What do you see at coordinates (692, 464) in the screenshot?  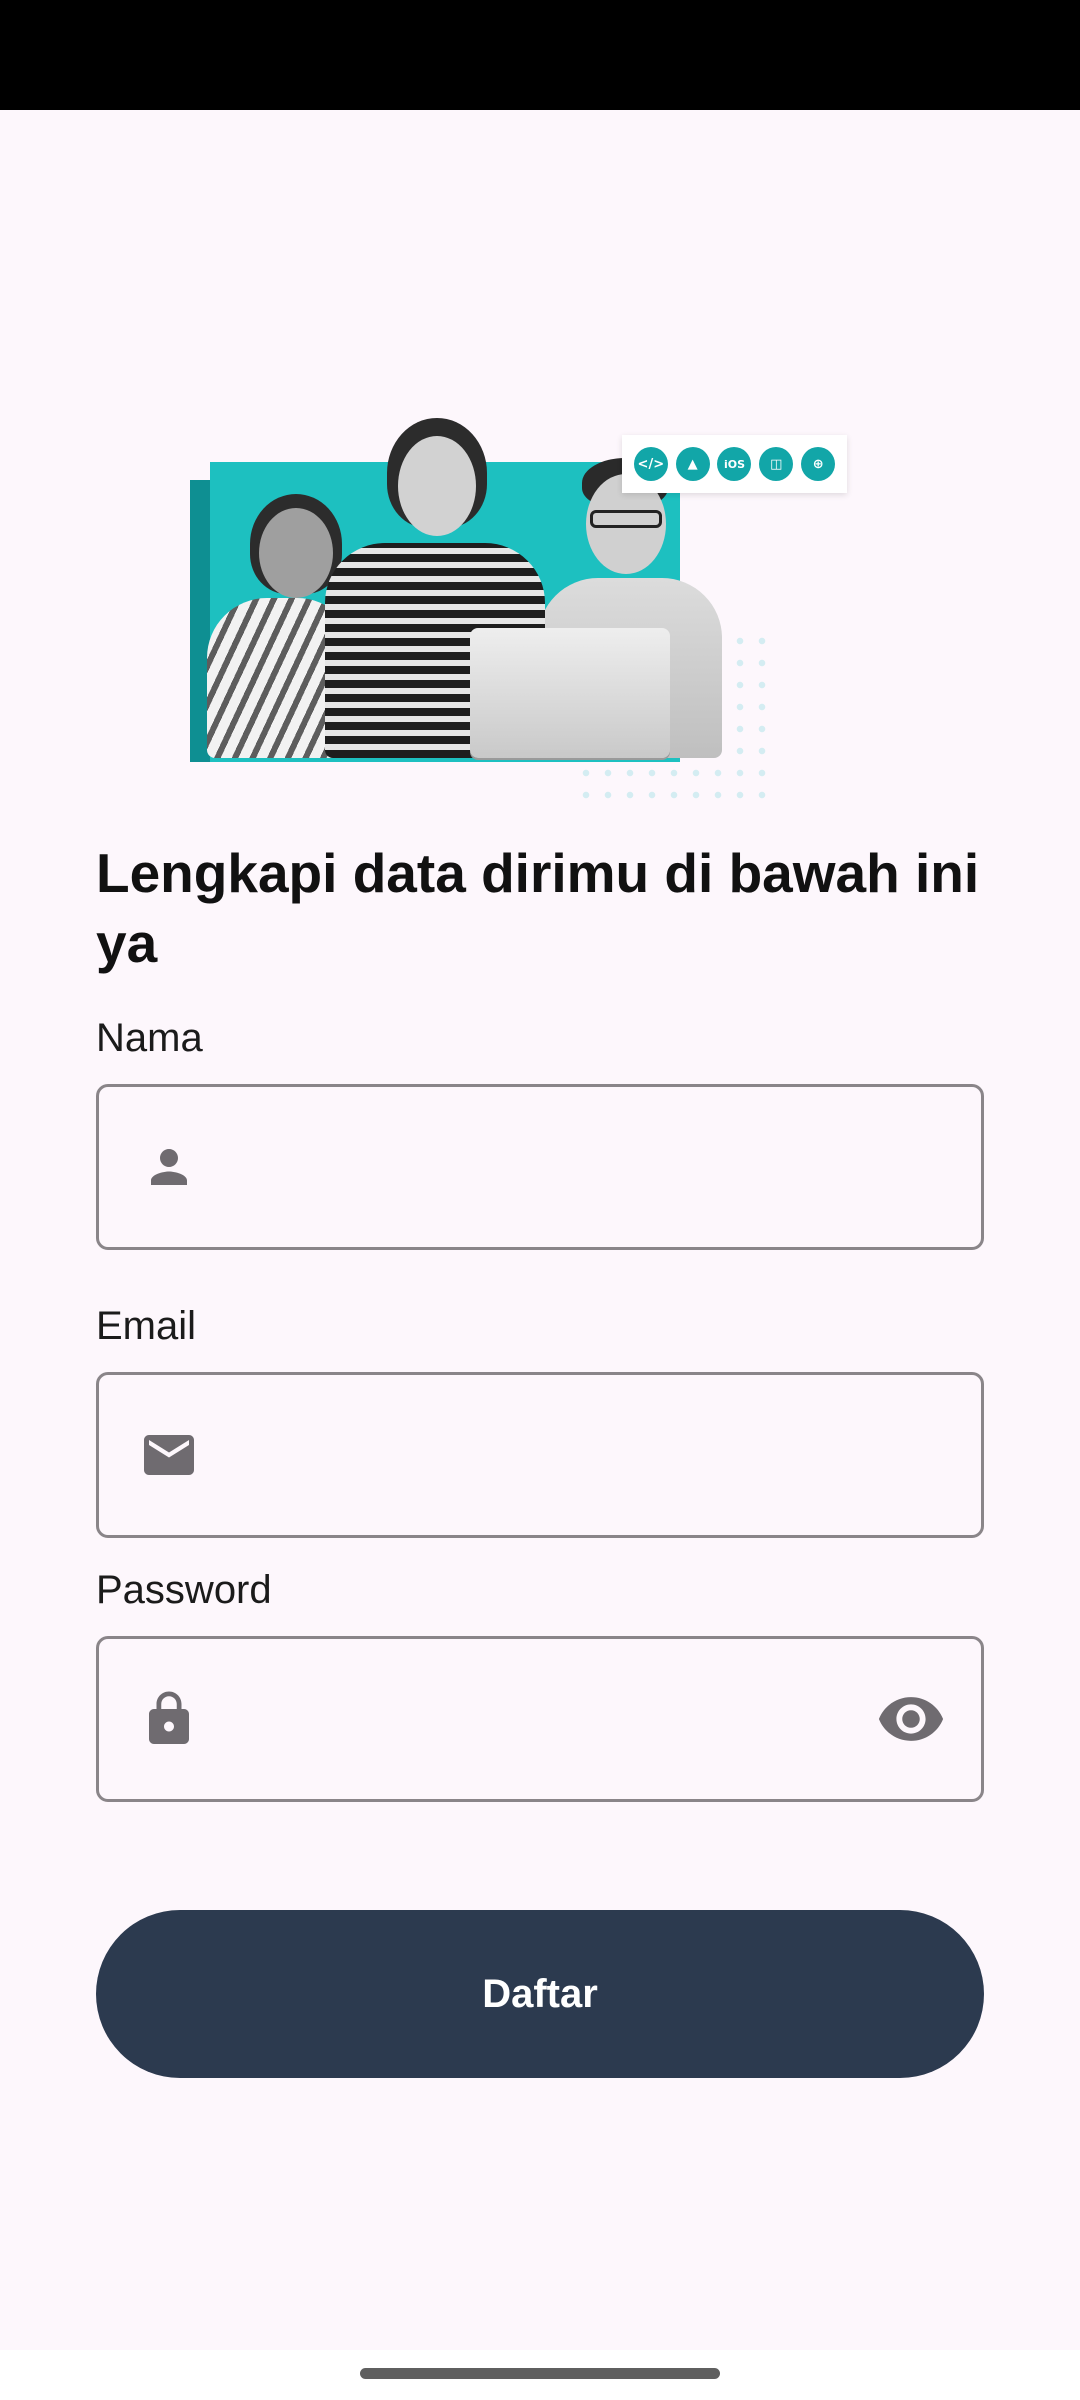 I see `android-icon: ▲` at bounding box center [692, 464].